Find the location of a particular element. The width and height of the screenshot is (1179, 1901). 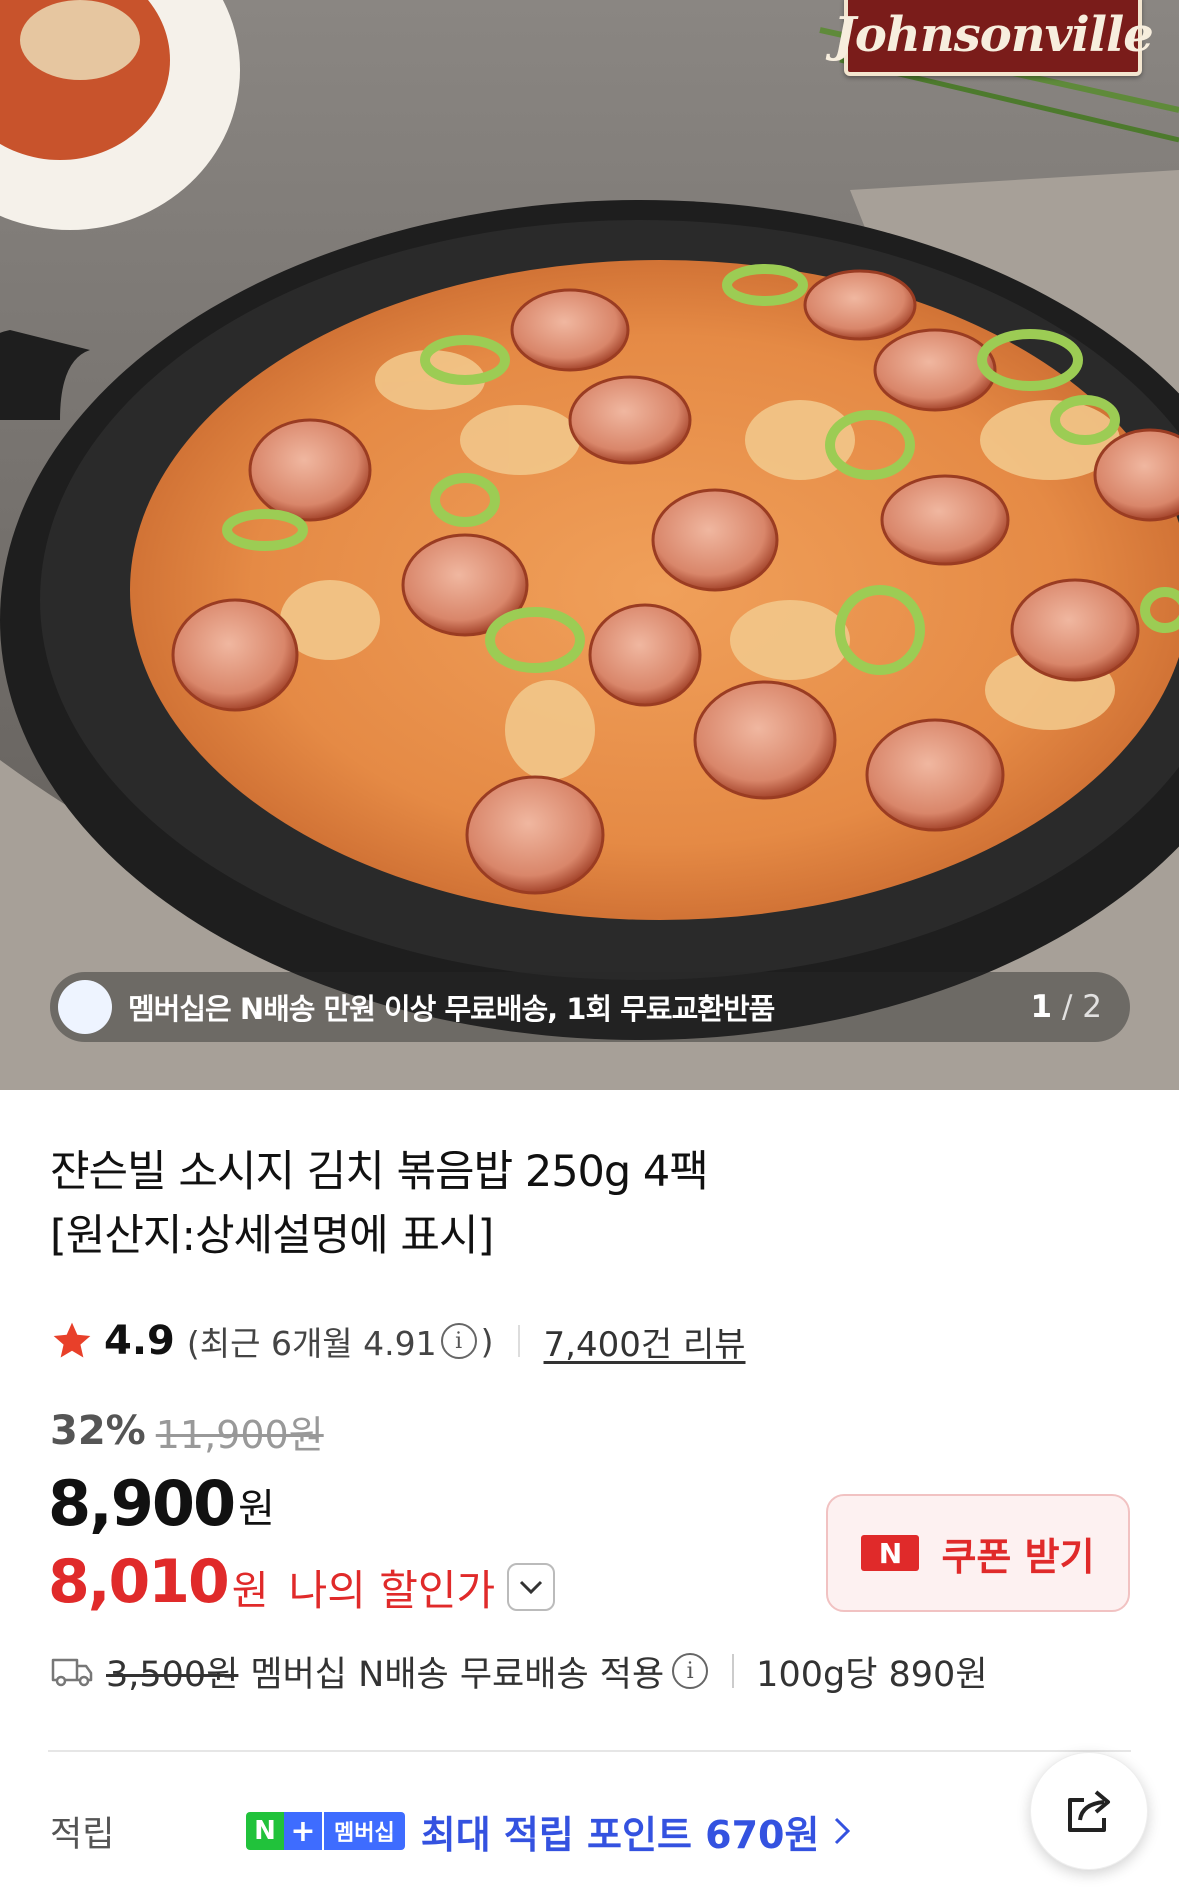

recent-rating: (최근 6개월 4.91 i ) is located at coordinates (340, 1341).